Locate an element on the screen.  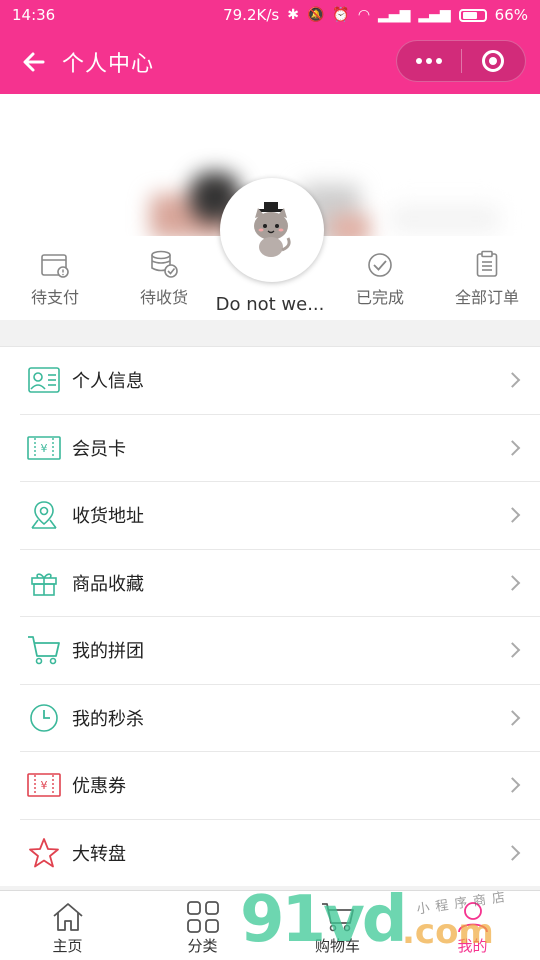
tab-label: 购物车 is located at coordinates (337, 946).